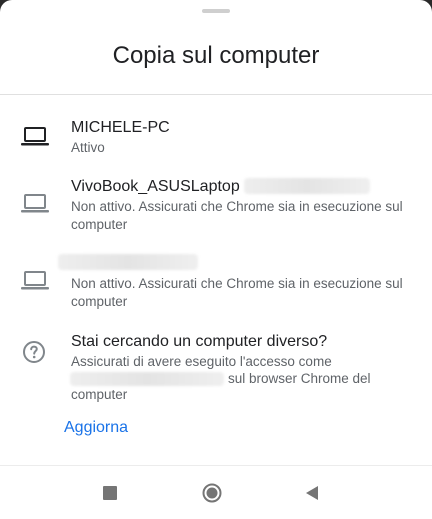  I want to click on help-circle-icon, so click(34, 352).